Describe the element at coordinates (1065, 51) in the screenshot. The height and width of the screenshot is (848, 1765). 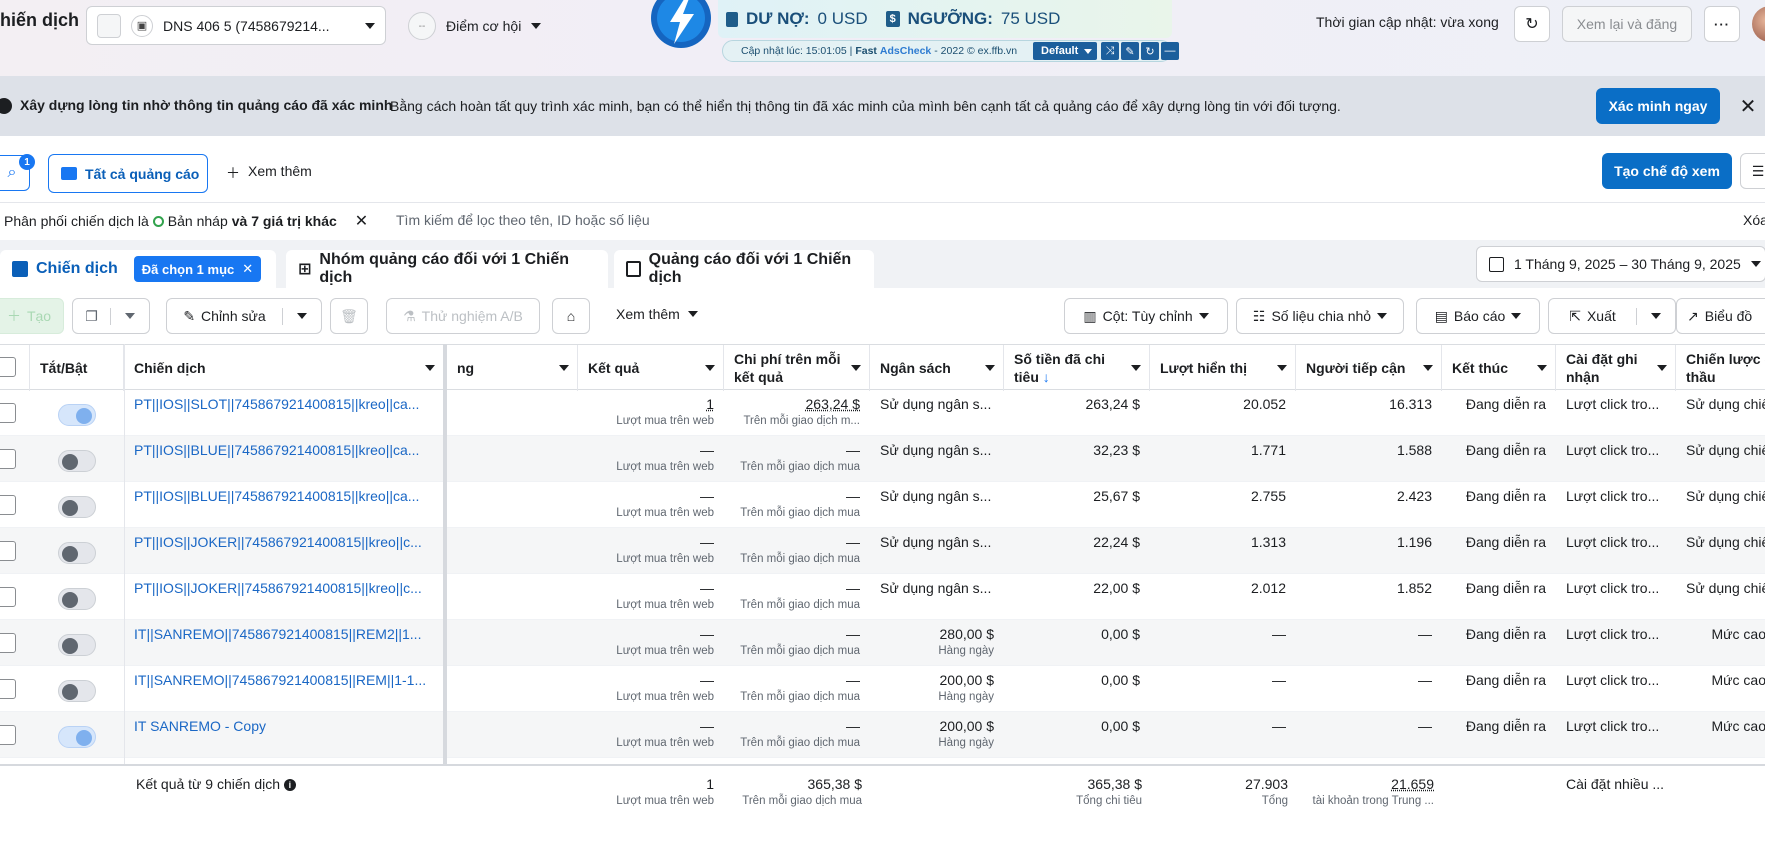
I see `profile-select: Default` at that location.